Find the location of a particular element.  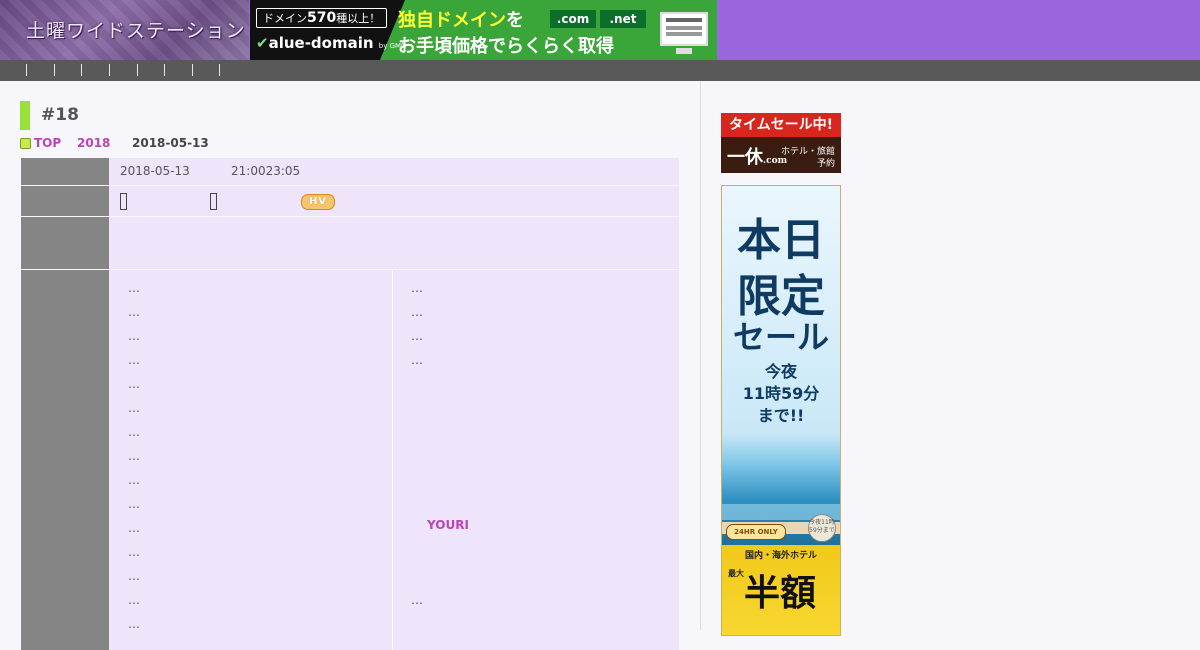

cast-name-link: YOURI is located at coordinates (448, 525).